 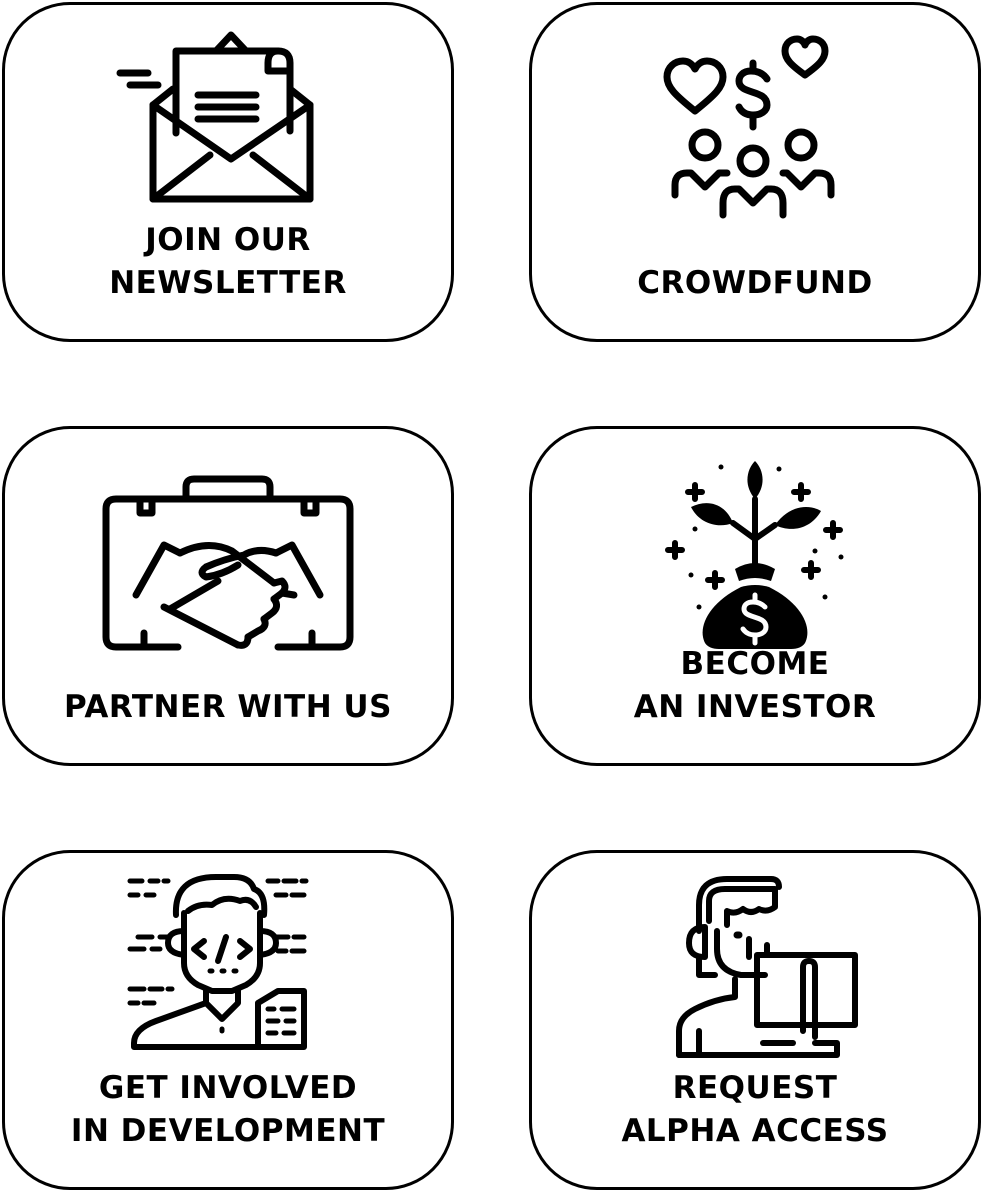 I want to click on developer-code-icon, so click(x=228, y=971).